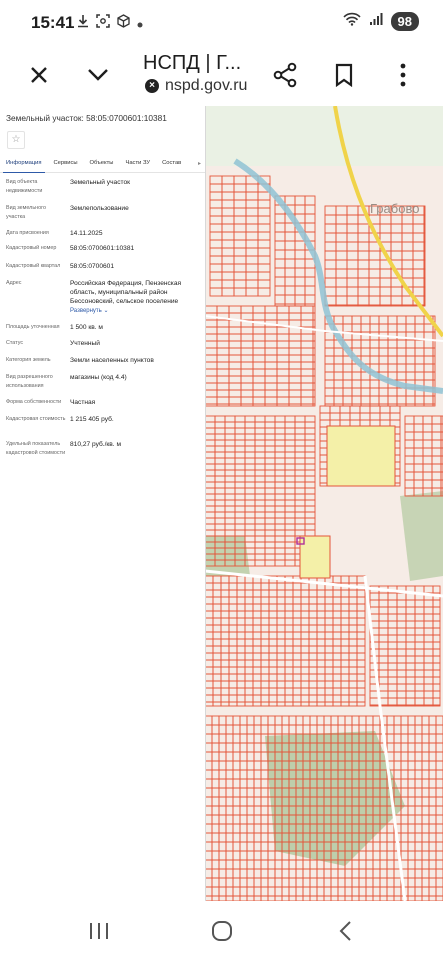 Image resolution: width=443 pixels, height=960 pixels. Describe the element at coordinates (92, 419) in the screenshot. I see `field-value: 1 215 405 руб.` at that location.